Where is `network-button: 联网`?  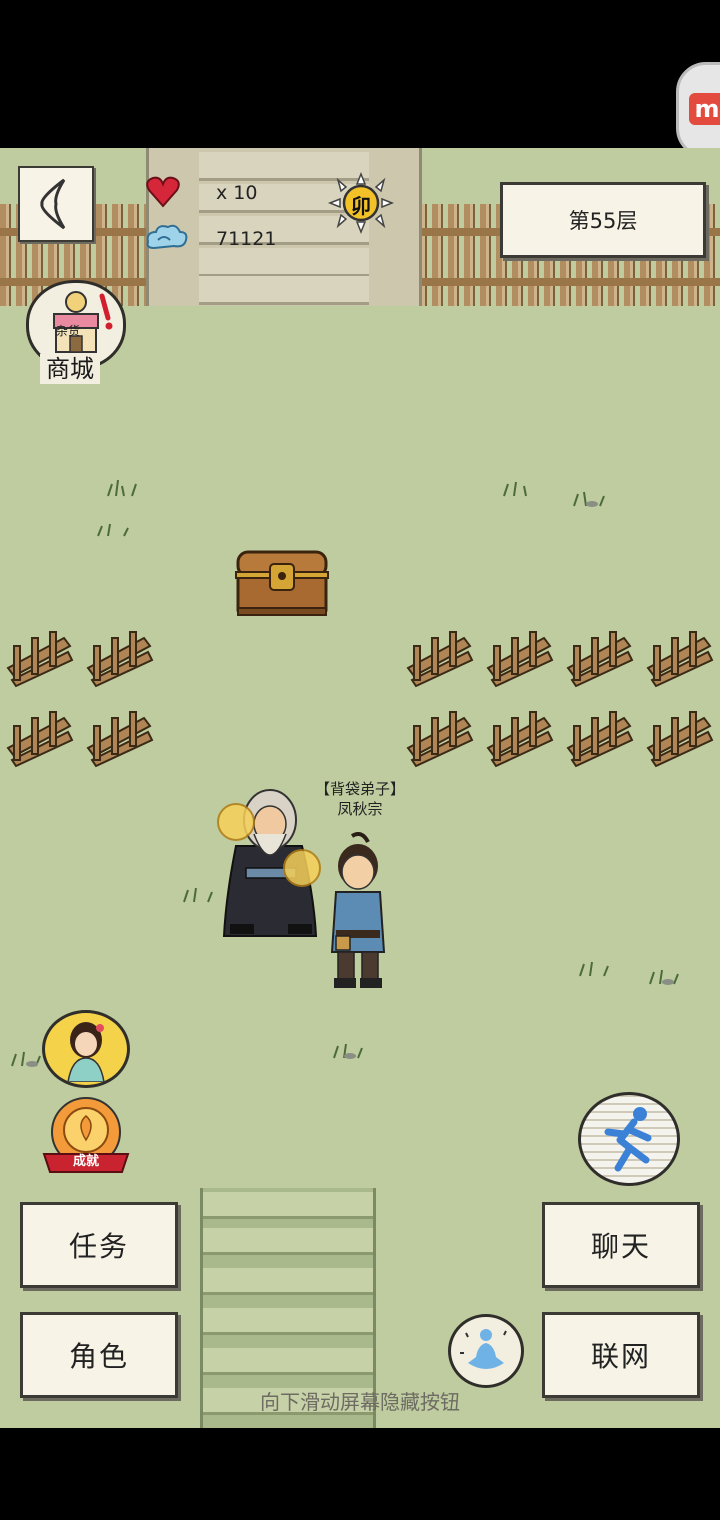
network-button: 联网 is located at coordinates (621, 1355).